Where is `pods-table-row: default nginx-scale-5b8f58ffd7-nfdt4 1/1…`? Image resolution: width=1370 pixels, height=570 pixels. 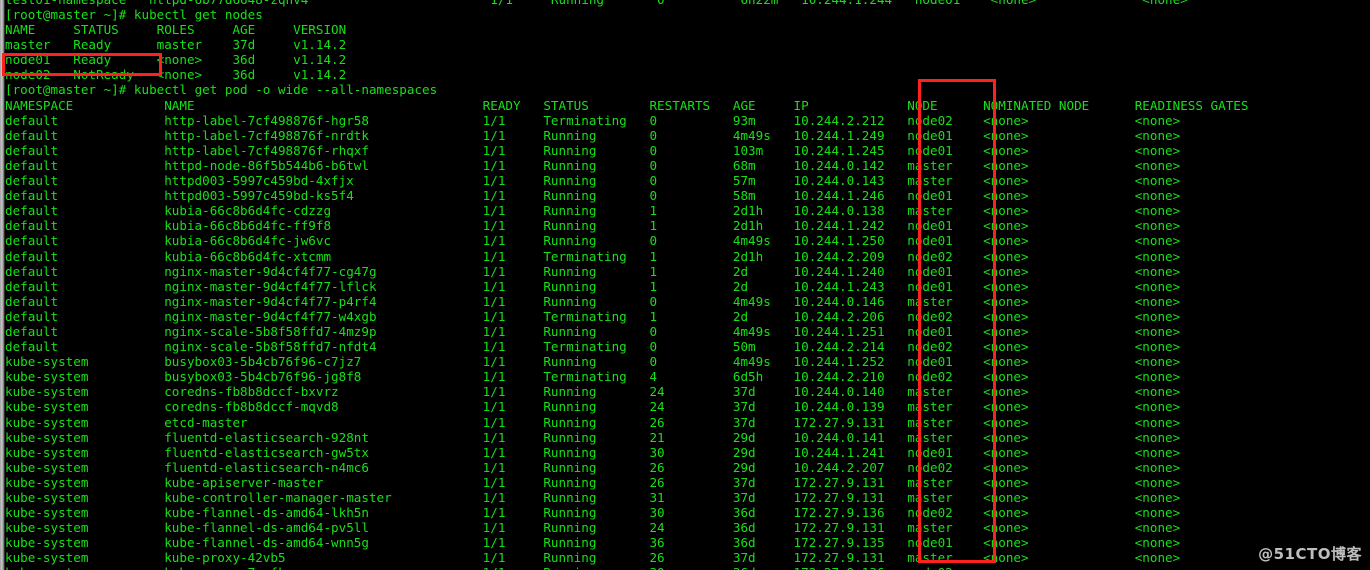
pods-table-row: default nginx-scale-5b8f58ffd7-nfdt4 1/1… is located at coordinates (593, 347).